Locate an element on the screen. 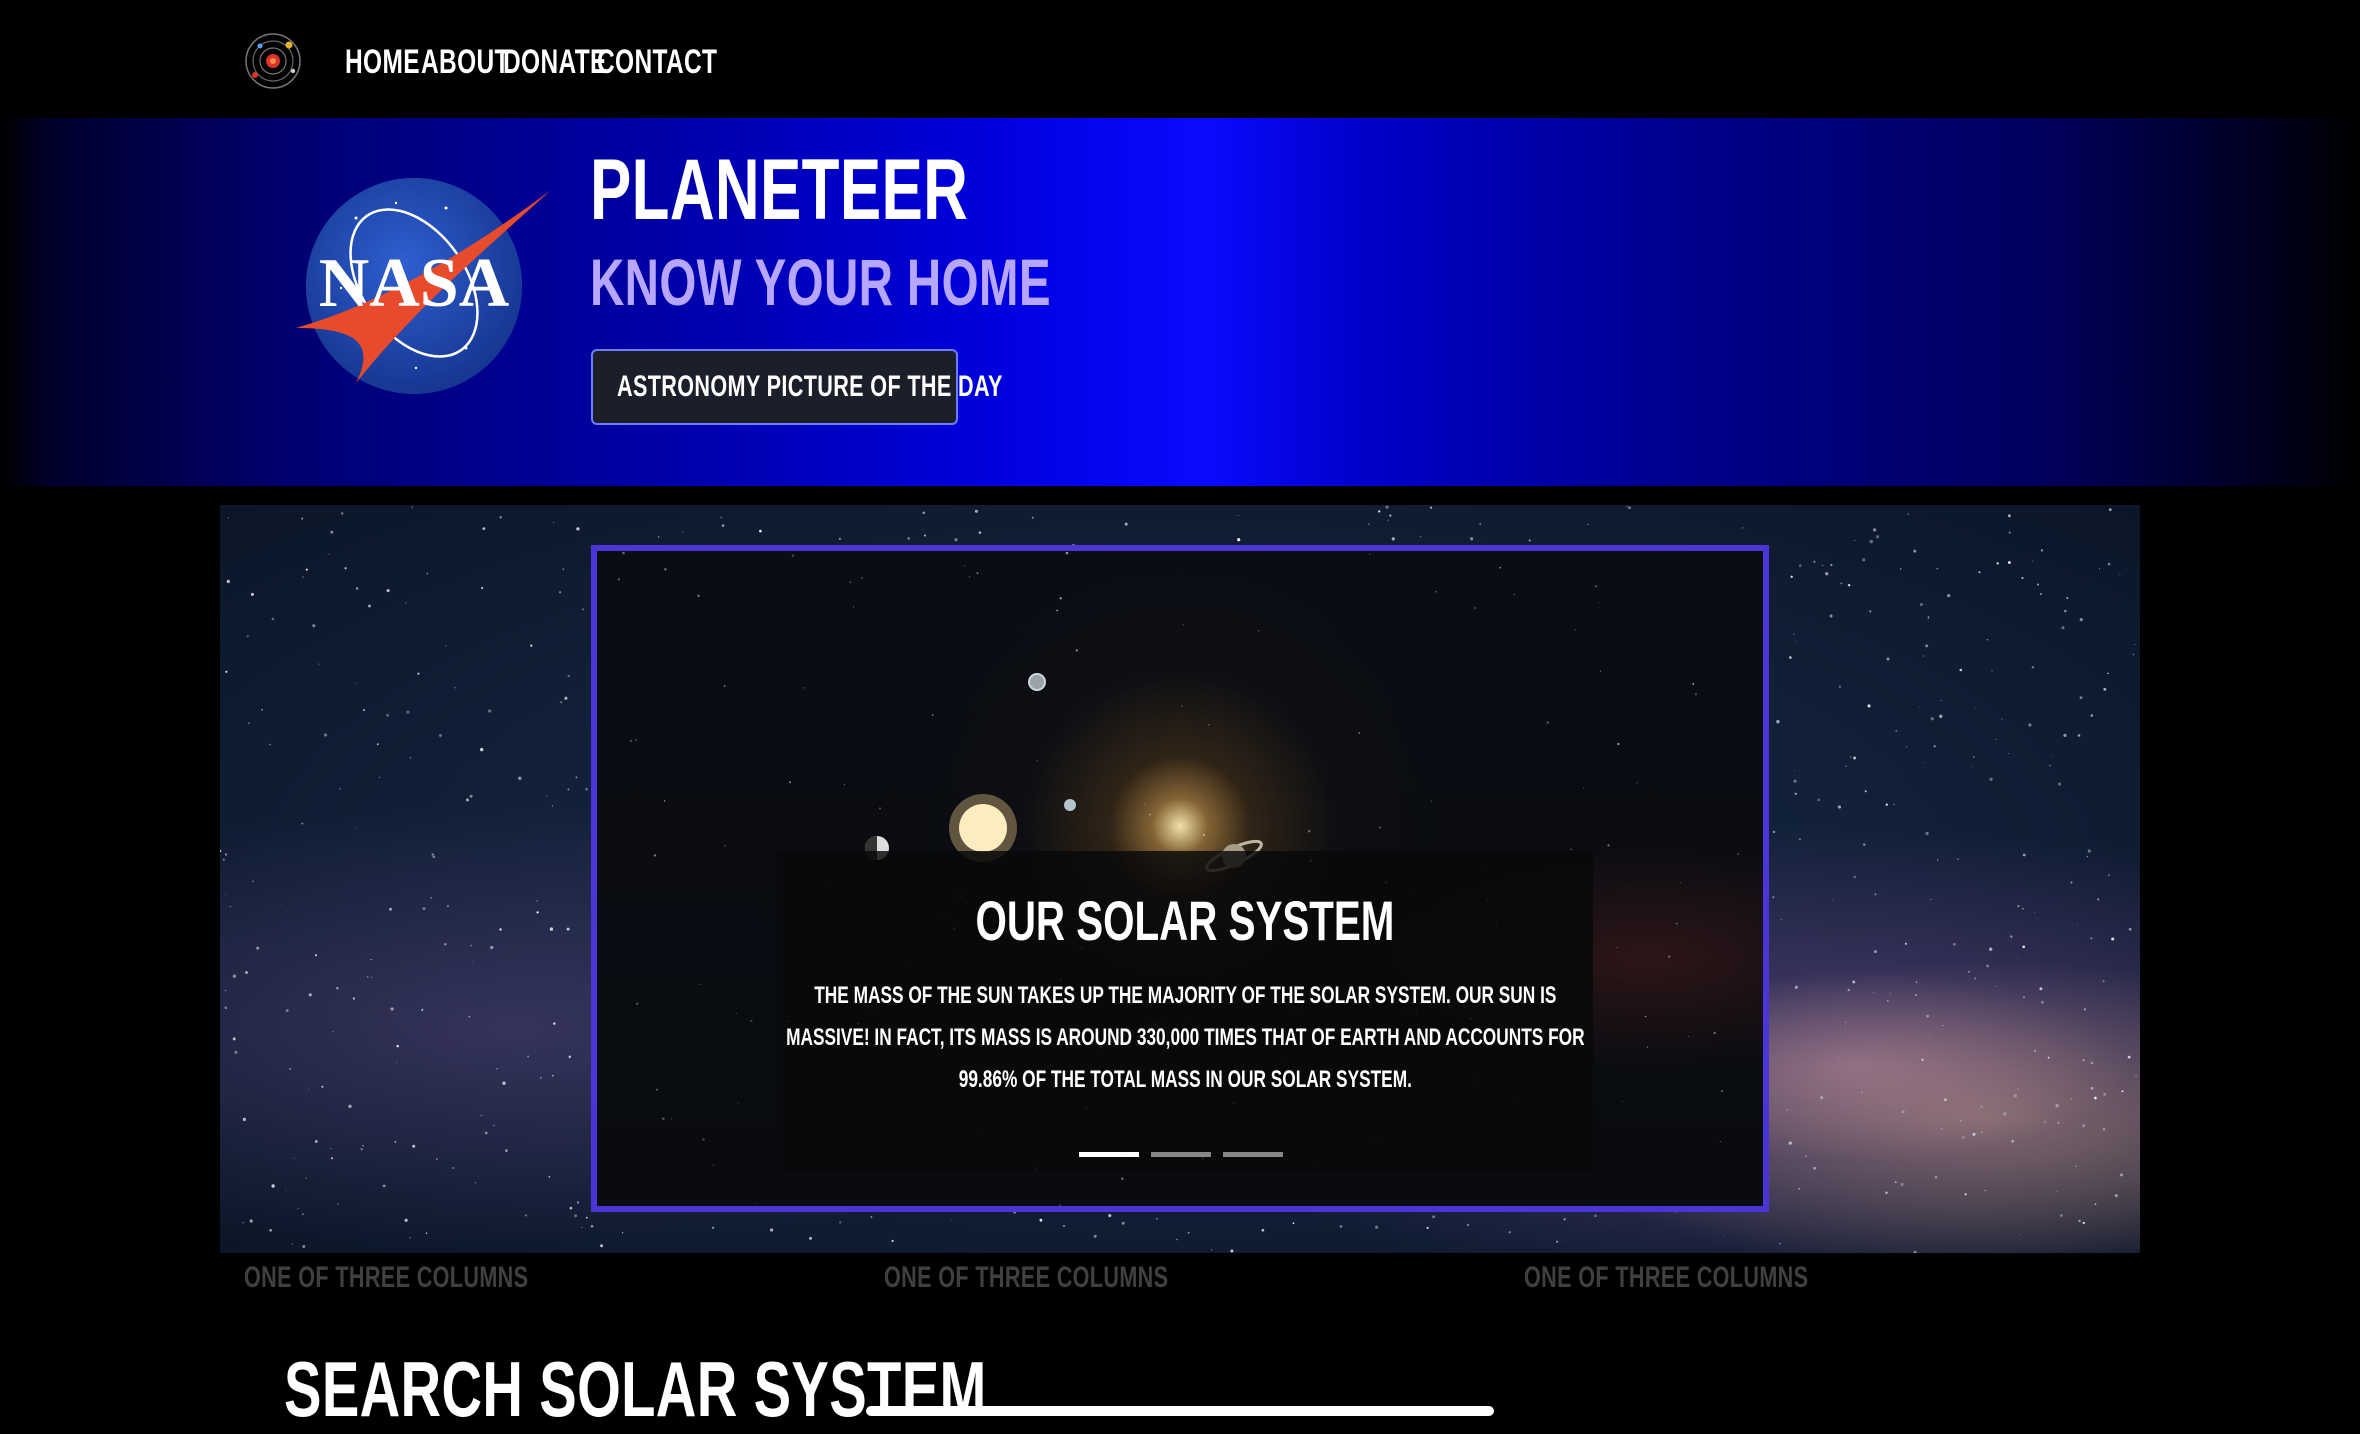 Image resolution: width=2360 pixels, height=1434 pixels. nav-link-contact: CONTACT is located at coordinates (680, 62).